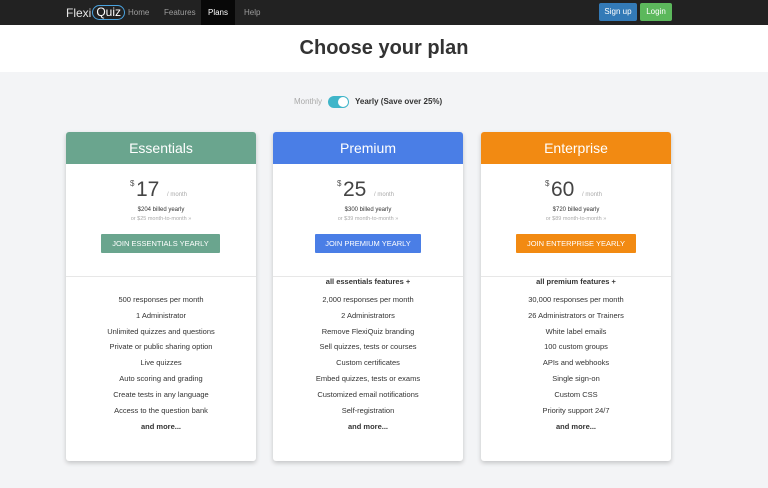  What do you see at coordinates (161, 219) in the screenshot?
I see `month-to-month-link: or $25 month-to-month »` at bounding box center [161, 219].